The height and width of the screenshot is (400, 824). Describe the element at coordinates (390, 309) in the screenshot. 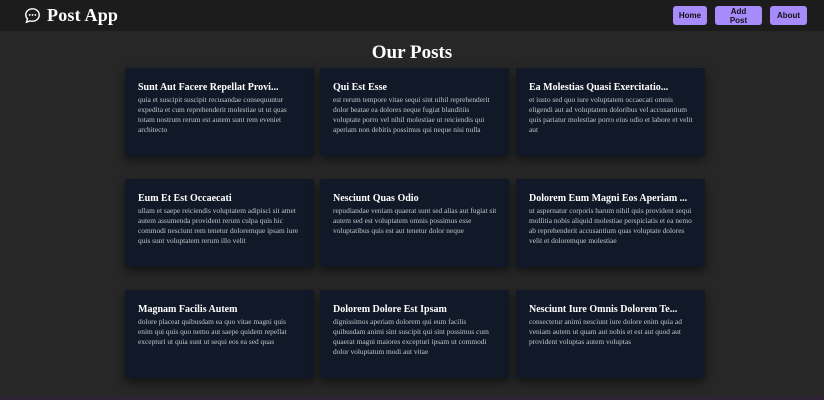

I see `post-title: Dolorem Dolore Est Ipsam` at that location.